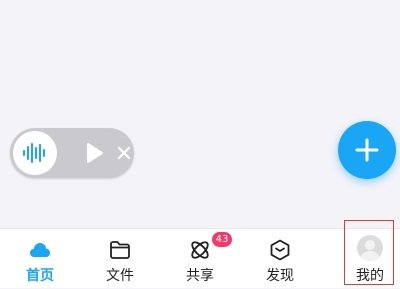 The height and width of the screenshot is (289, 400). Describe the element at coordinates (40, 259) in the screenshot. I see `tab-home: 首页` at that location.